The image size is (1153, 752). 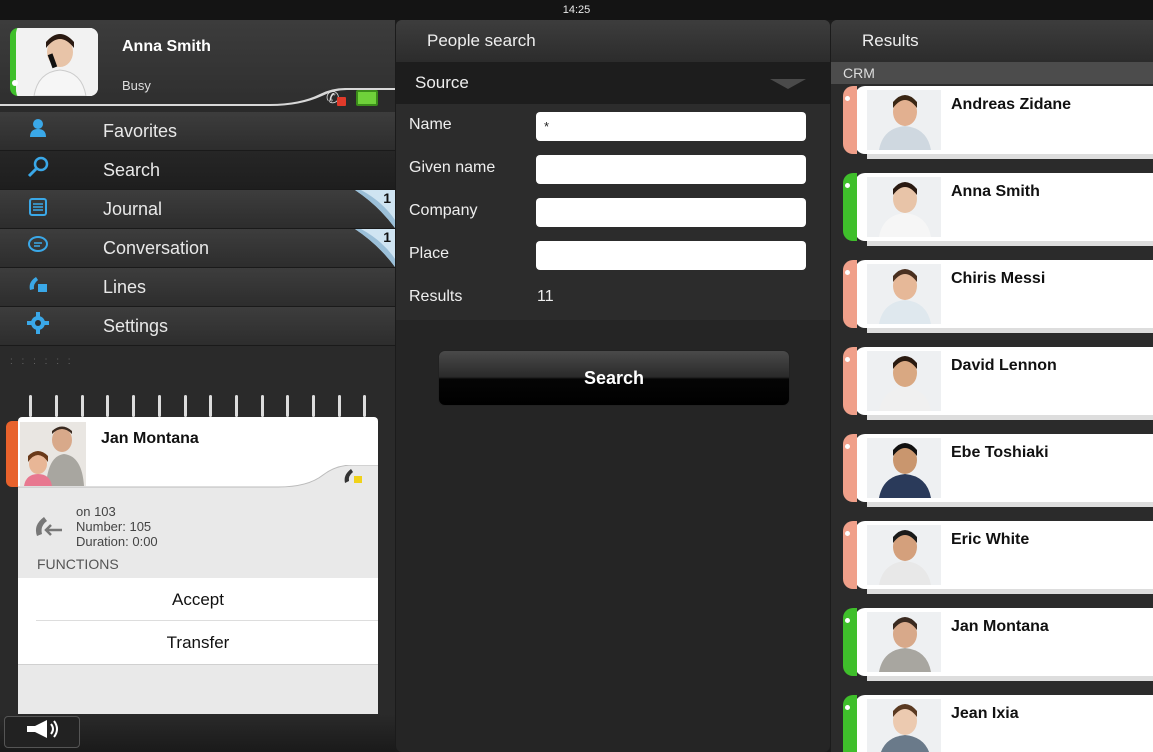 I want to click on results-row: Results 11, so click(x=613, y=297).